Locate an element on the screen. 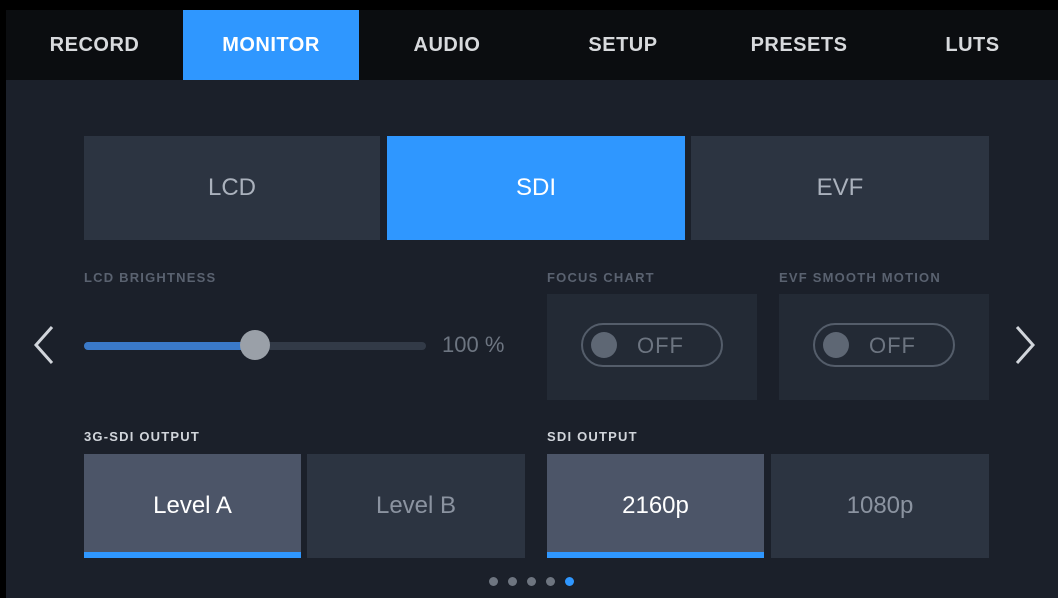 Image resolution: width=1058 pixels, height=598 pixels. 3g-sdi-output-label: 3G-SDI OUTPUT is located at coordinates (142, 436).